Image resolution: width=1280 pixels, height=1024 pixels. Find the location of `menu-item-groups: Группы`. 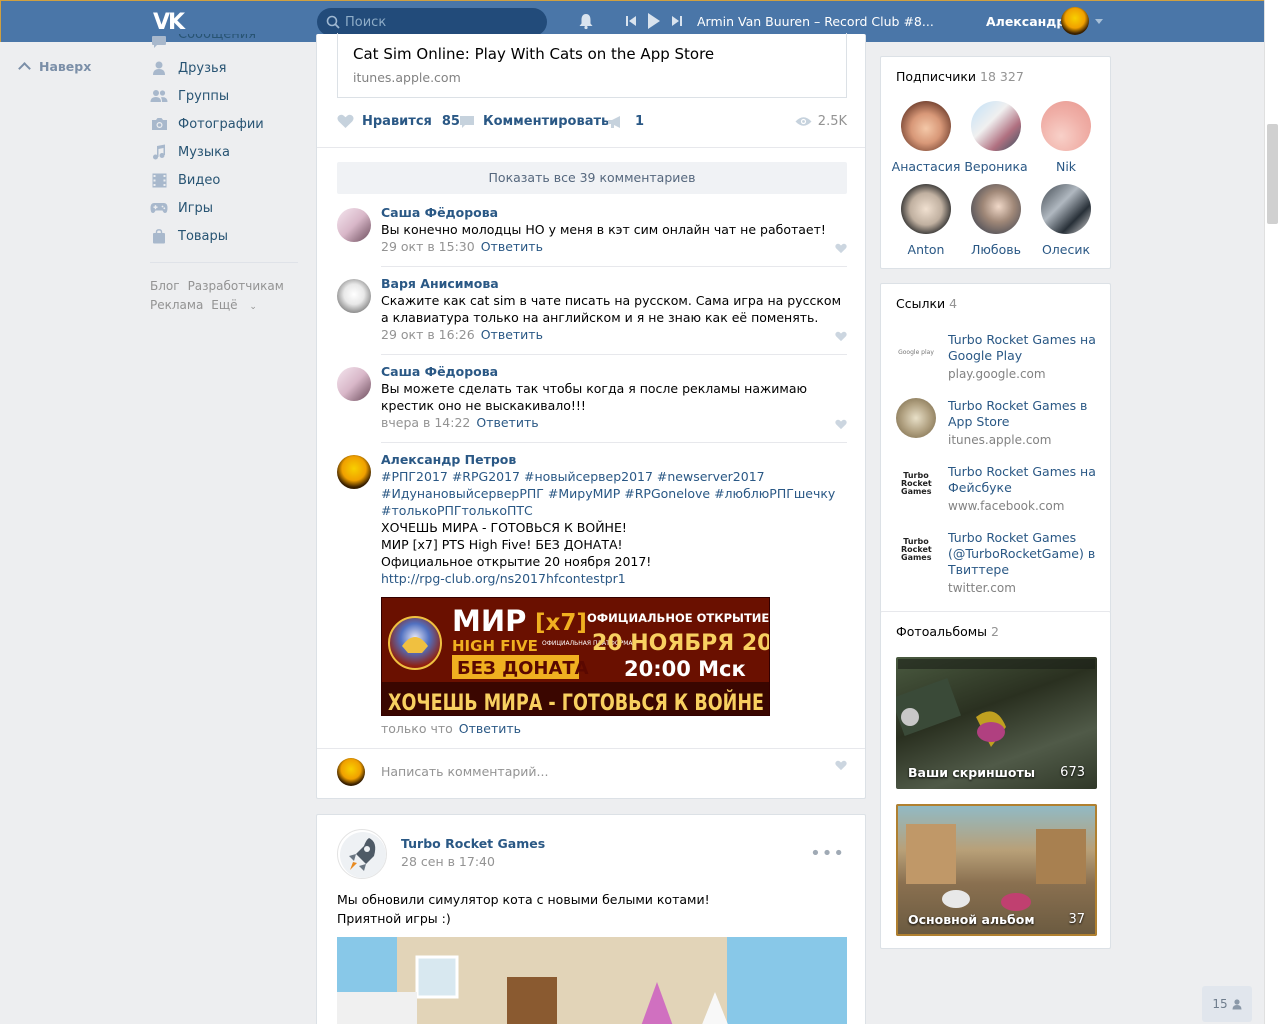

menu-item-groups: Группы is located at coordinates (225, 96).